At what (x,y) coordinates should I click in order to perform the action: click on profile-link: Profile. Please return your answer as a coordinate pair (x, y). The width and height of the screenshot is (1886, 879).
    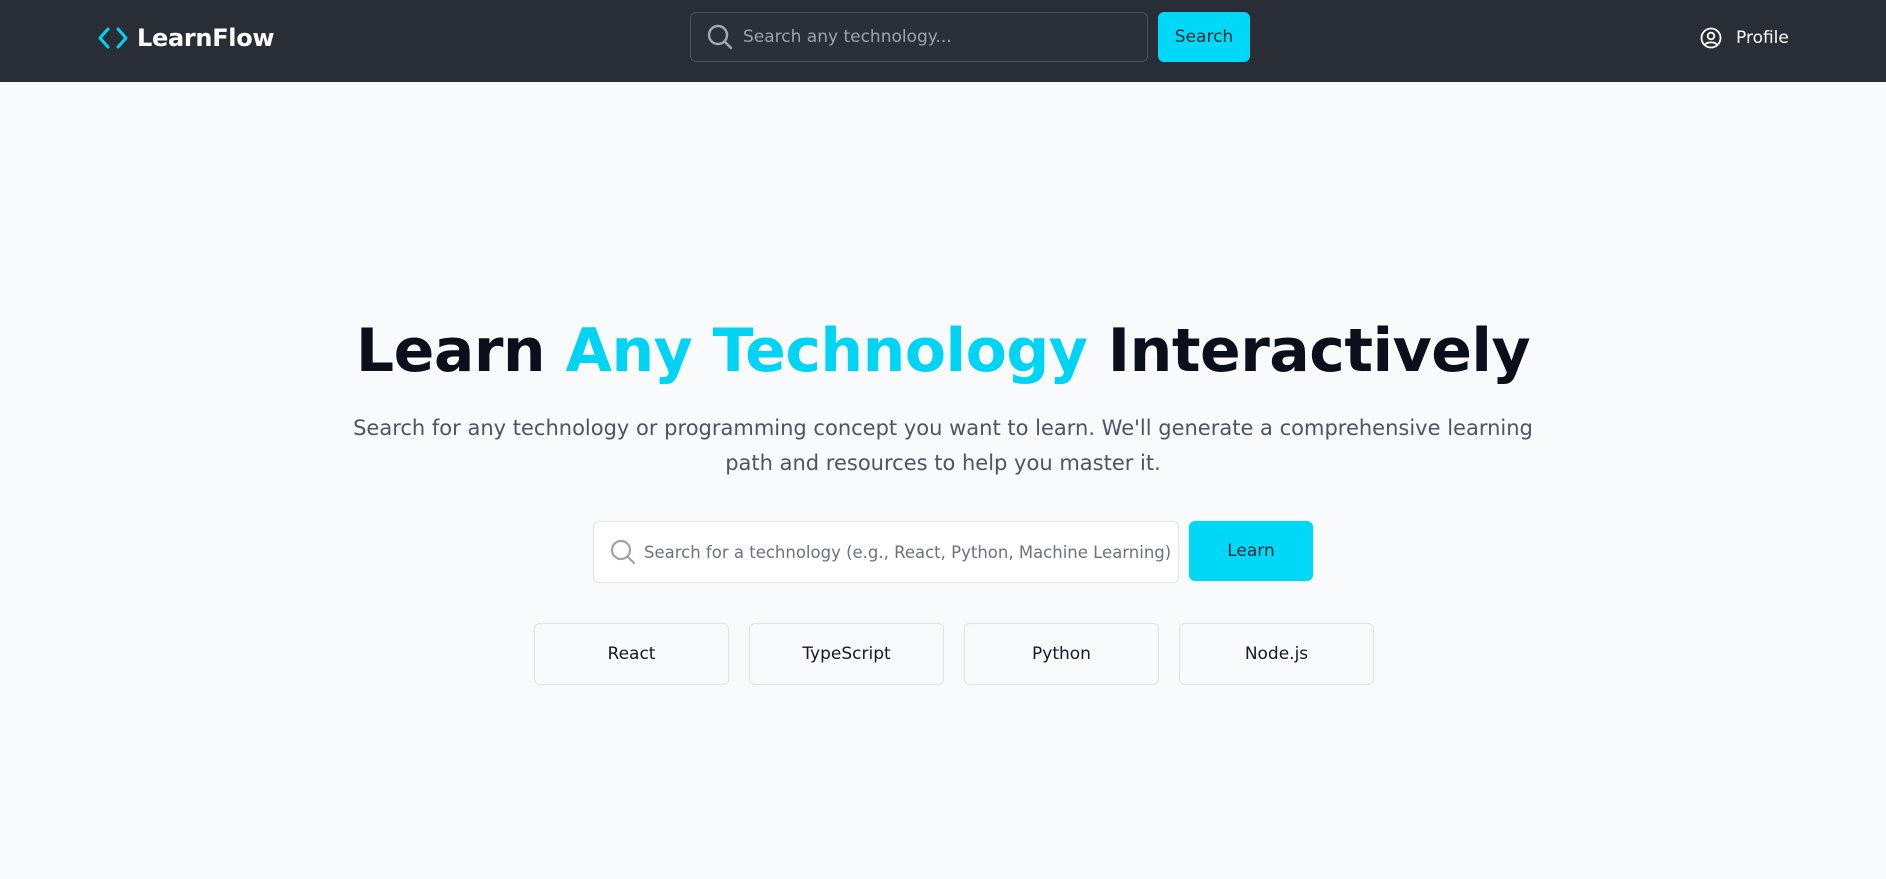
    Looking at the image, I should click on (1744, 38).